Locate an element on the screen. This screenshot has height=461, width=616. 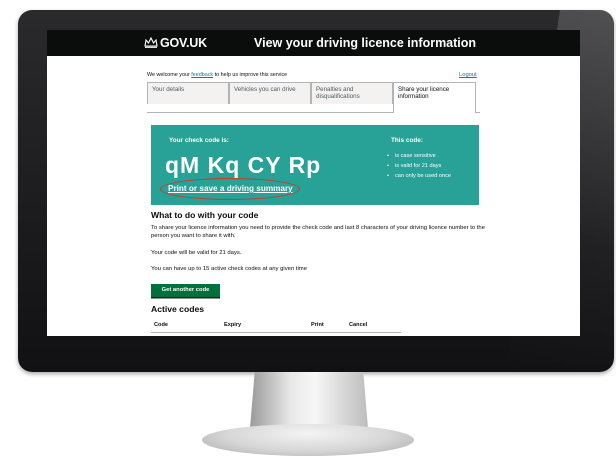
get-another-code-button: Get another code is located at coordinates (185, 290).